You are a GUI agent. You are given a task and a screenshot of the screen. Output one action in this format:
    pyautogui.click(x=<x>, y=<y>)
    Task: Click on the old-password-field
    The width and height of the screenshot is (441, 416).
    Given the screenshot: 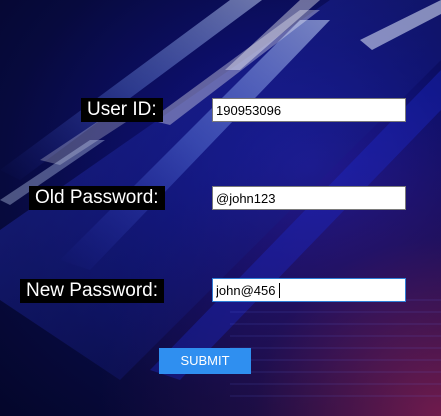 What is the action you would take?
    pyautogui.click(x=309, y=198)
    